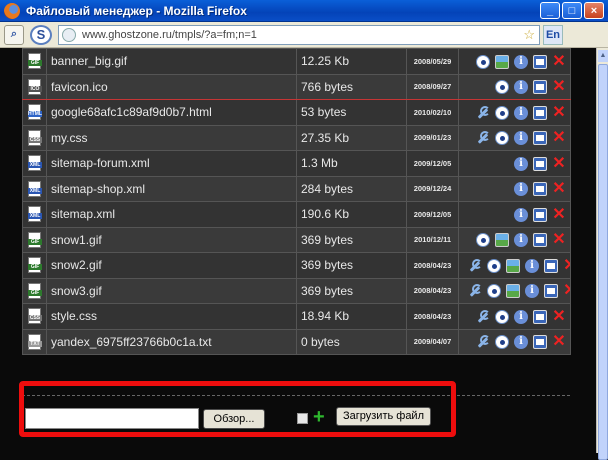 This screenshot has width=608, height=460. Describe the element at coordinates (171, 316) in the screenshot. I see `file-name: style.css` at that location.